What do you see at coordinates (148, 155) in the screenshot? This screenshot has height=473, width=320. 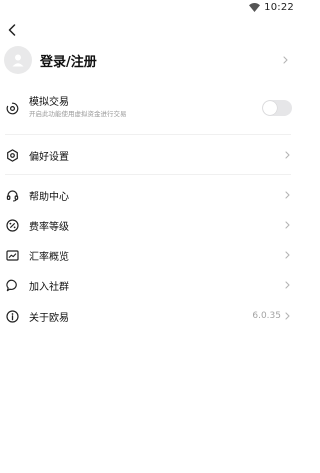 I see `menu-item-preferences: 偏好设置` at bounding box center [148, 155].